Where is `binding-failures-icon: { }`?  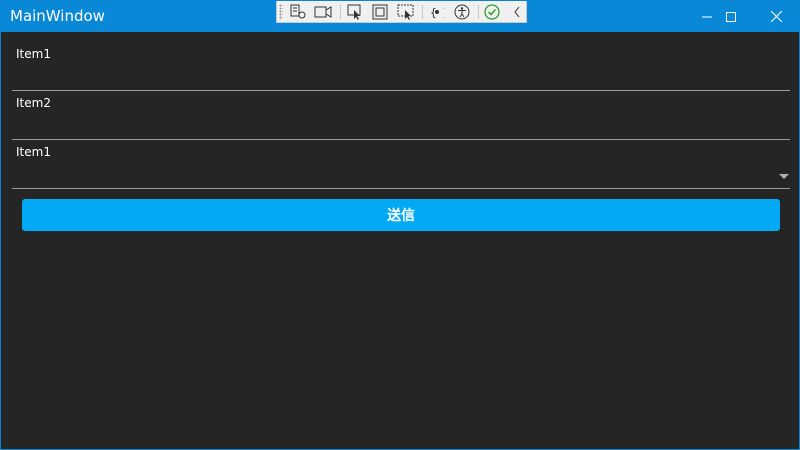
binding-failures-icon: { } is located at coordinates (437, 12).